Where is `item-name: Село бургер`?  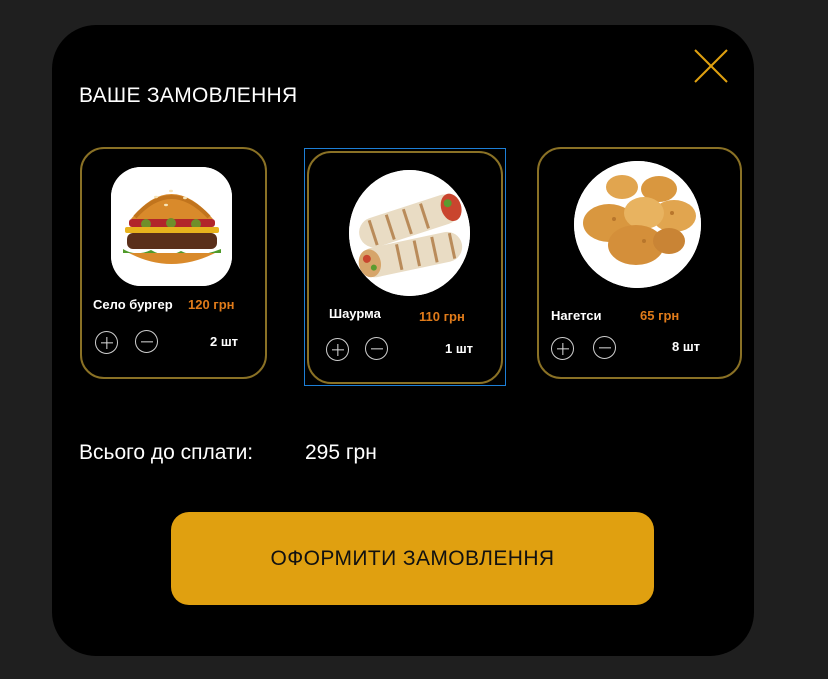 item-name: Село бургер is located at coordinates (133, 304).